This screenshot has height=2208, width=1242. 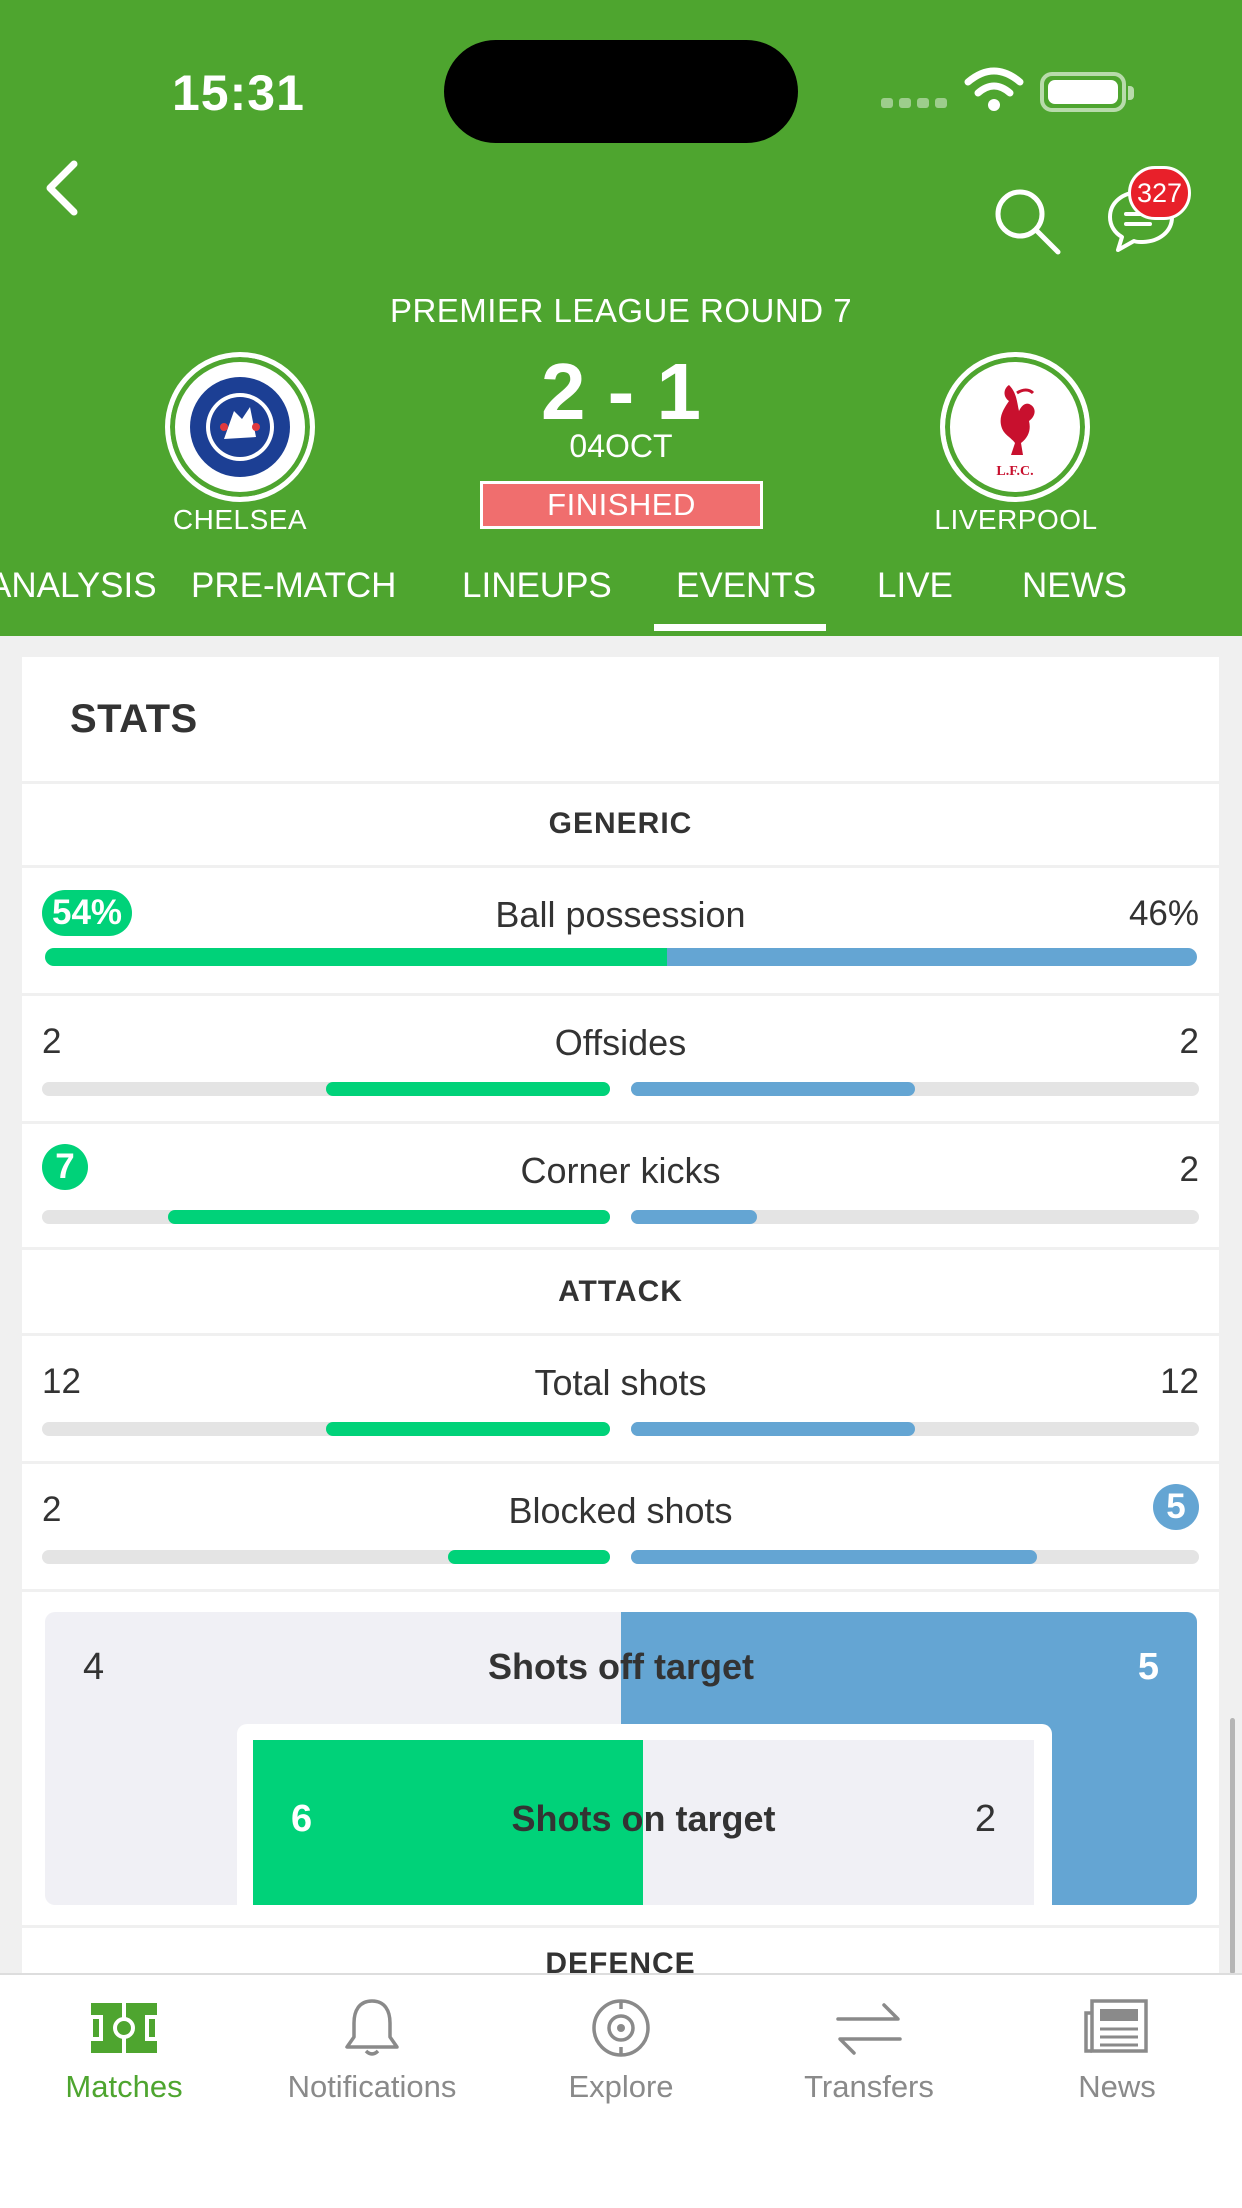 What do you see at coordinates (620, 1291) in the screenshot?
I see `section-attack: ATTACK` at bounding box center [620, 1291].